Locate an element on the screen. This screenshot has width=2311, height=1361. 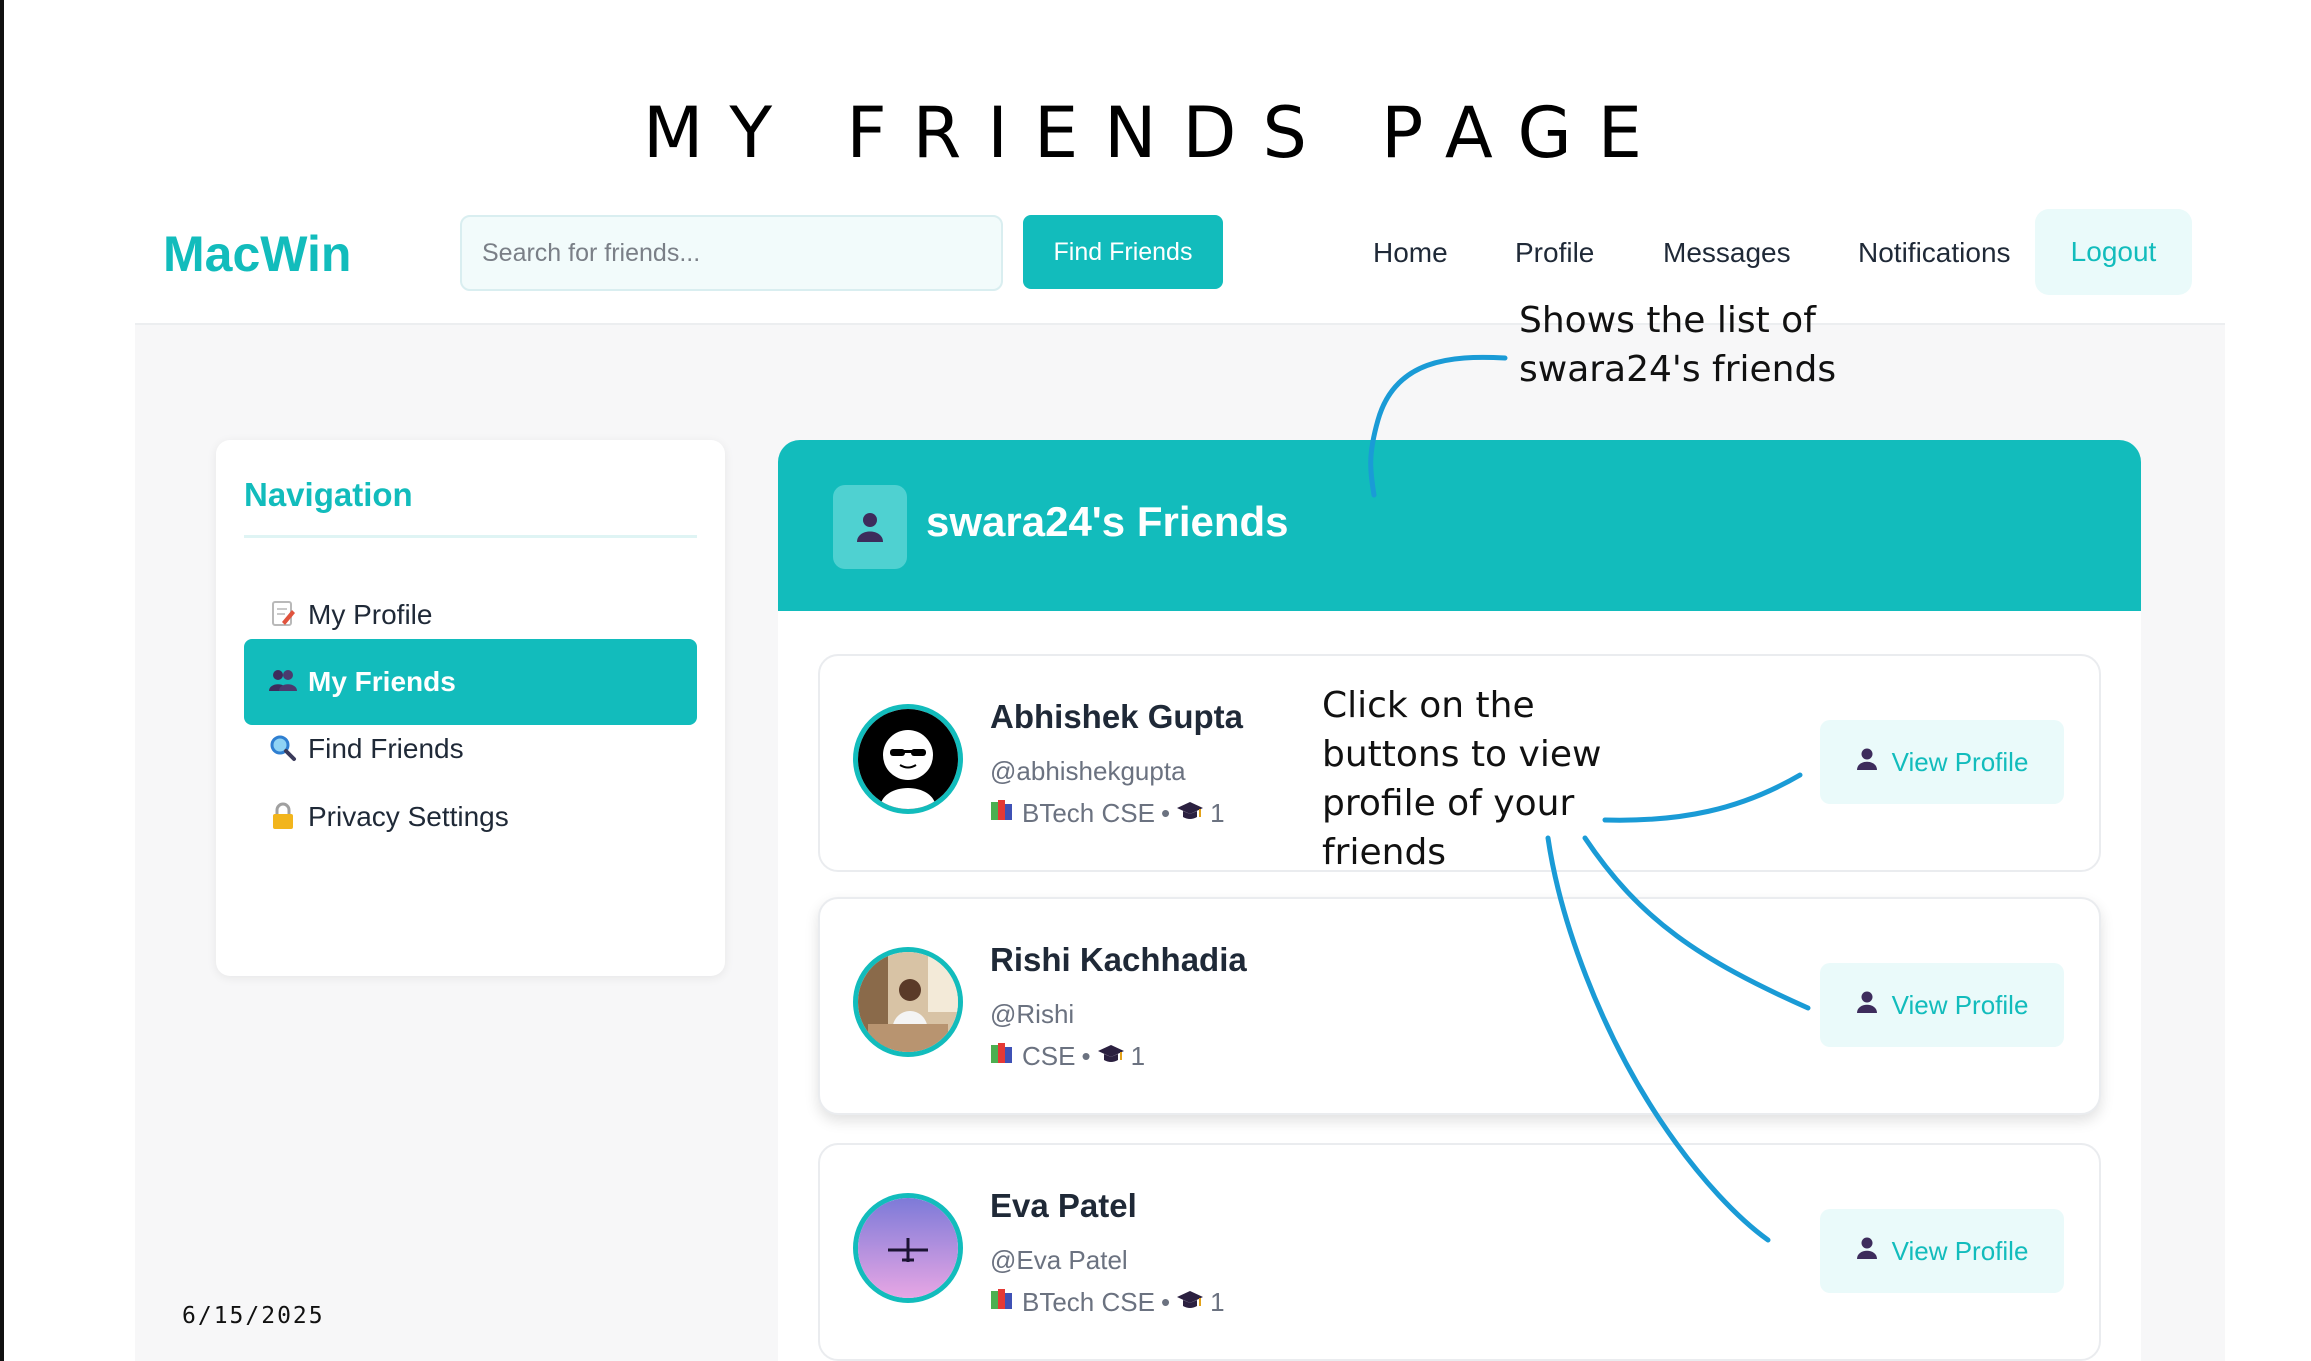
slide-date: 6/15/2025 is located at coordinates (253, 1316).